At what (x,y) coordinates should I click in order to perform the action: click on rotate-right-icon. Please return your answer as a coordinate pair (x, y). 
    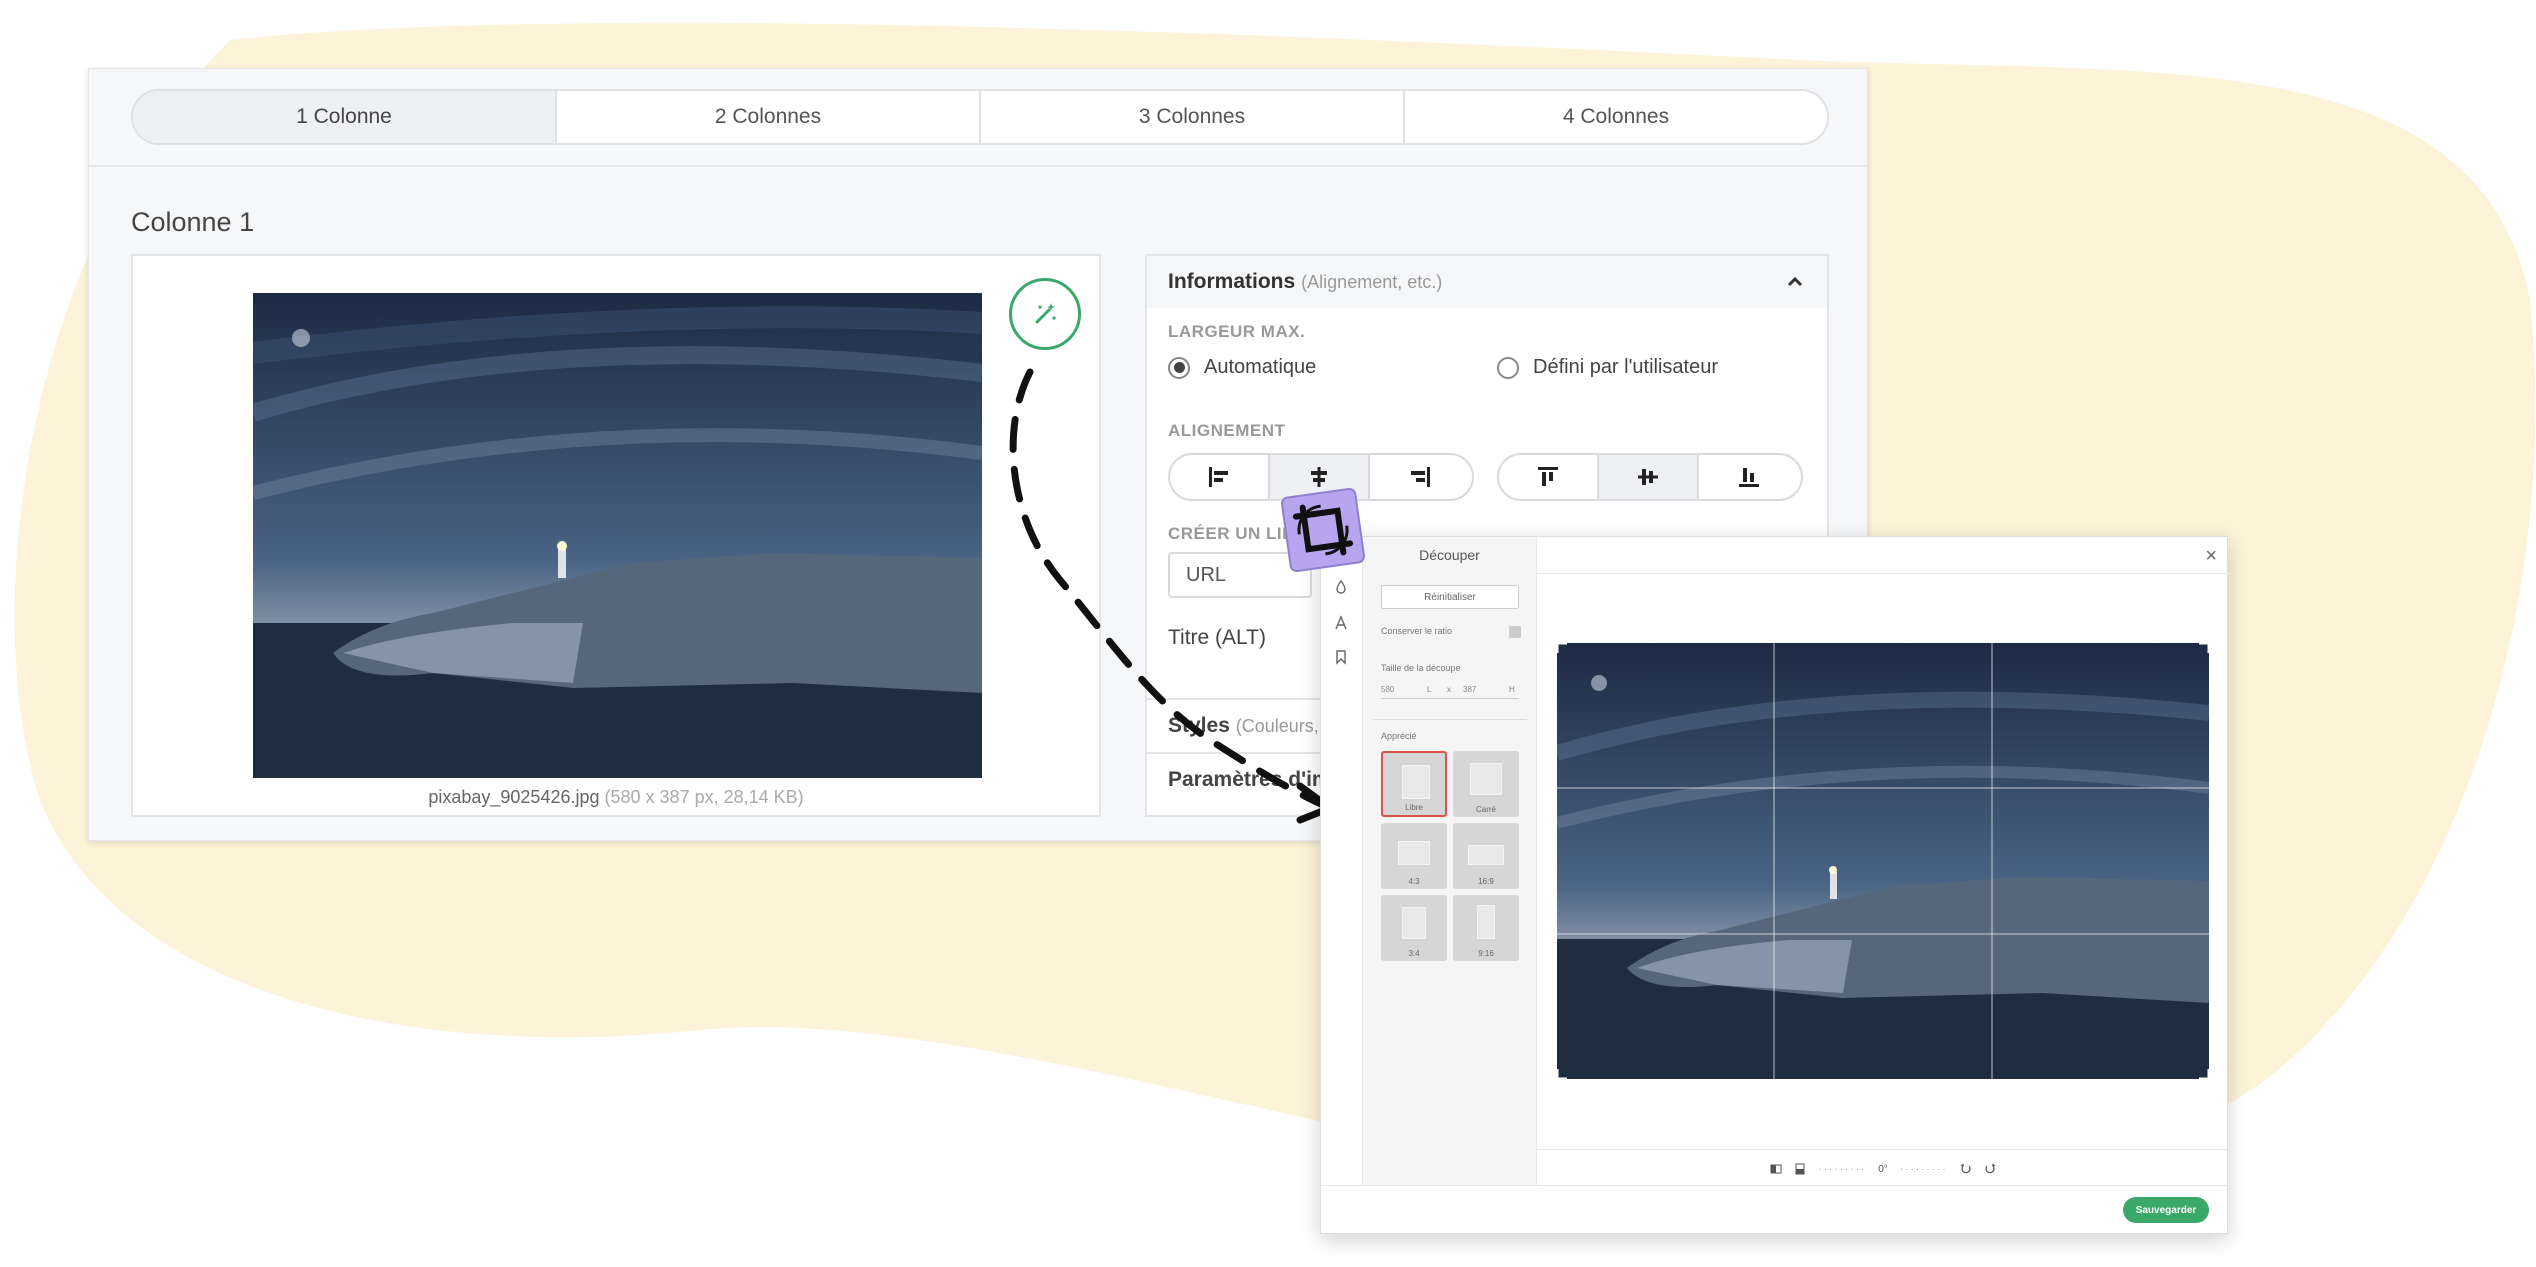
    Looking at the image, I should click on (1990, 1169).